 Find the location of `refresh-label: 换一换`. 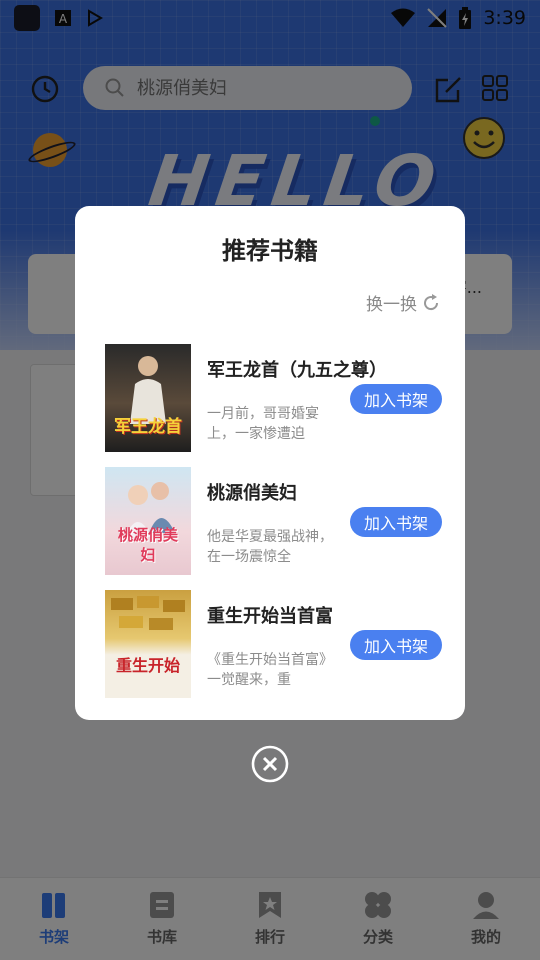

refresh-label: 换一换 is located at coordinates (391, 305).